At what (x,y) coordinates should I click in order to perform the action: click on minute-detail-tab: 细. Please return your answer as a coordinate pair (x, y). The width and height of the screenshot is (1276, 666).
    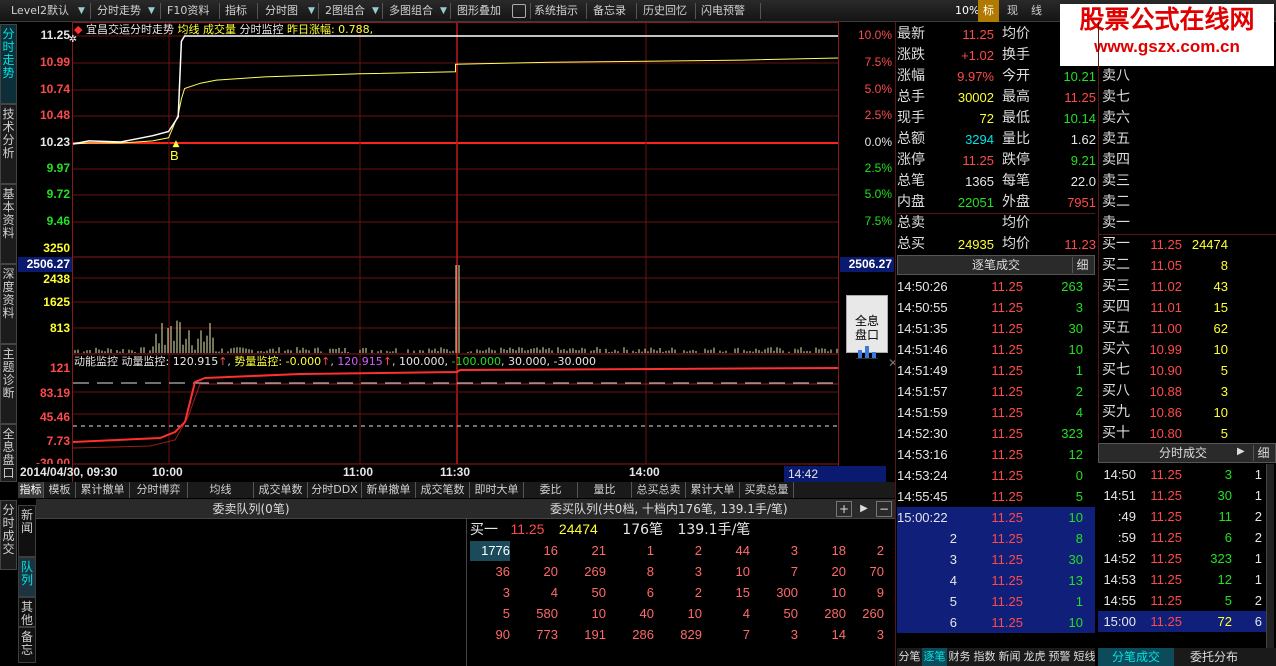
    Looking at the image, I should click on (1263, 453).